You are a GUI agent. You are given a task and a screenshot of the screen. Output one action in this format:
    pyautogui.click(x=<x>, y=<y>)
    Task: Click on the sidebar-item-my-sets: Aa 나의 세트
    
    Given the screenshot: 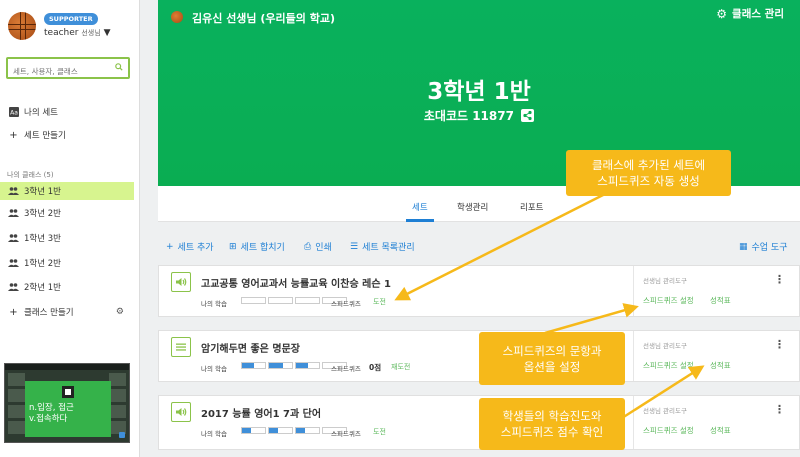 What is the action you would take?
    pyautogui.click(x=67, y=112)
    